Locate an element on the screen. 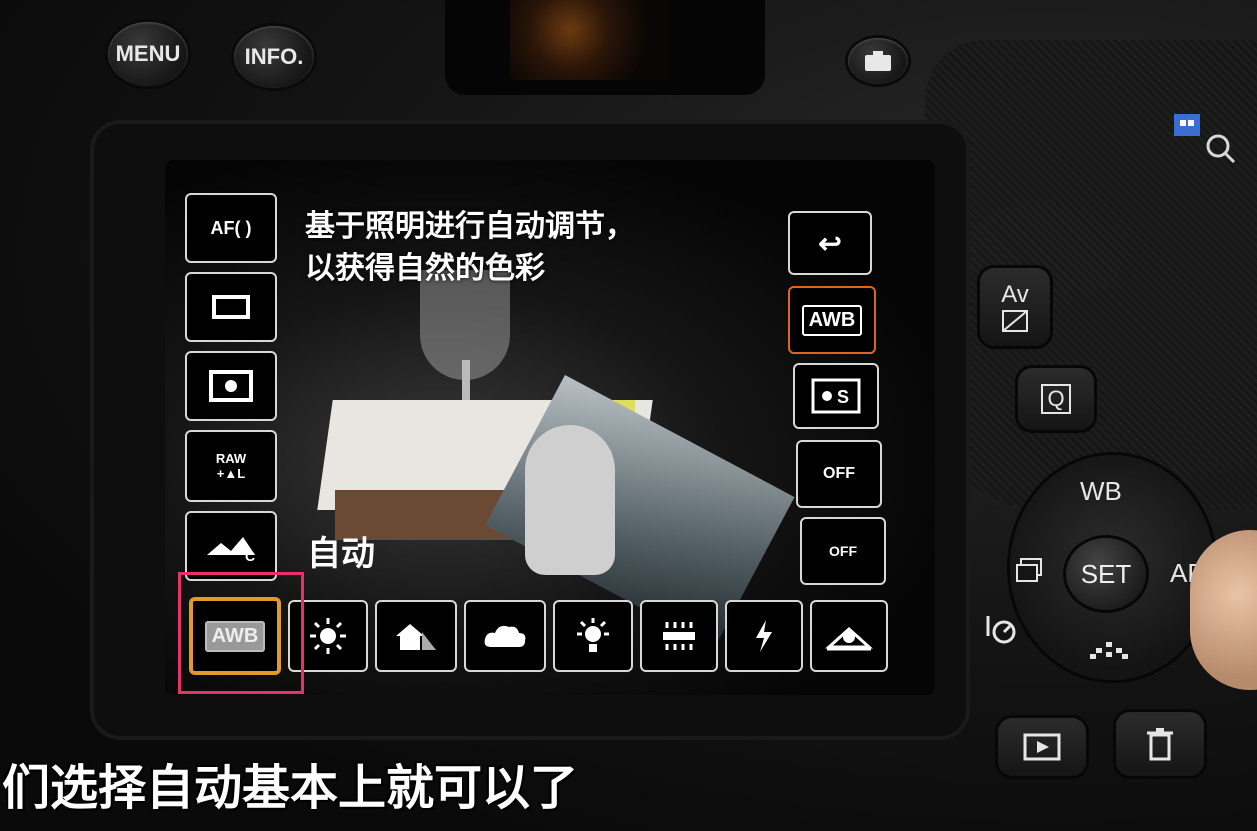 This screenshot has width=1257, height=831. wb-option-cloudy is located at coordinates (505, 636).